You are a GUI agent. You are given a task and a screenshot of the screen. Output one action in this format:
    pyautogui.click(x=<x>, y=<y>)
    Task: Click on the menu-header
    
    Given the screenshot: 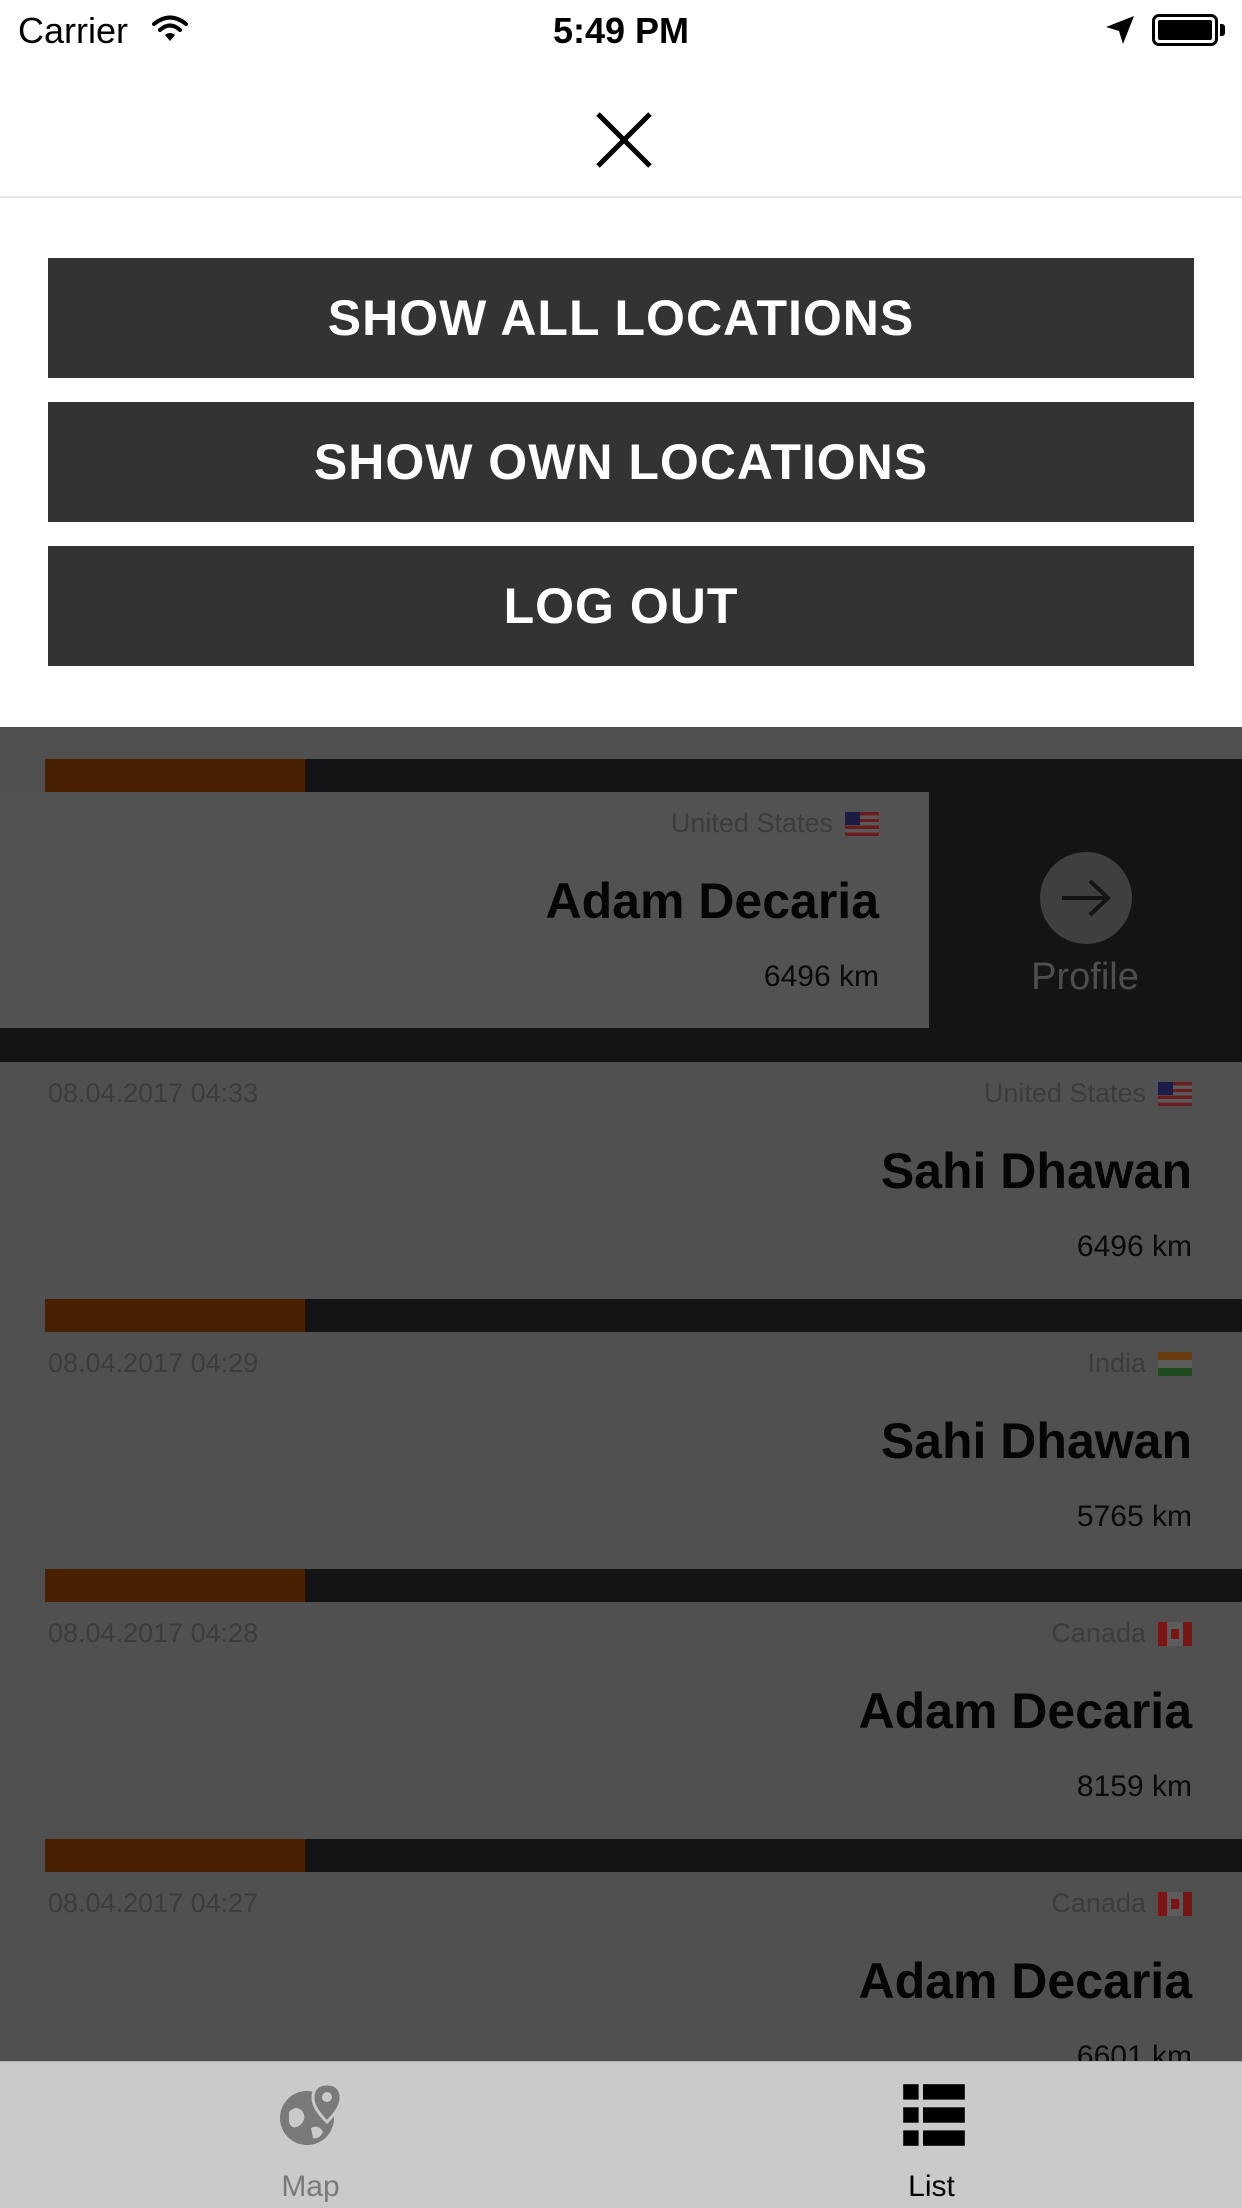 What is the action you would take?
    pyautogui.click(x=621, y=130)
    